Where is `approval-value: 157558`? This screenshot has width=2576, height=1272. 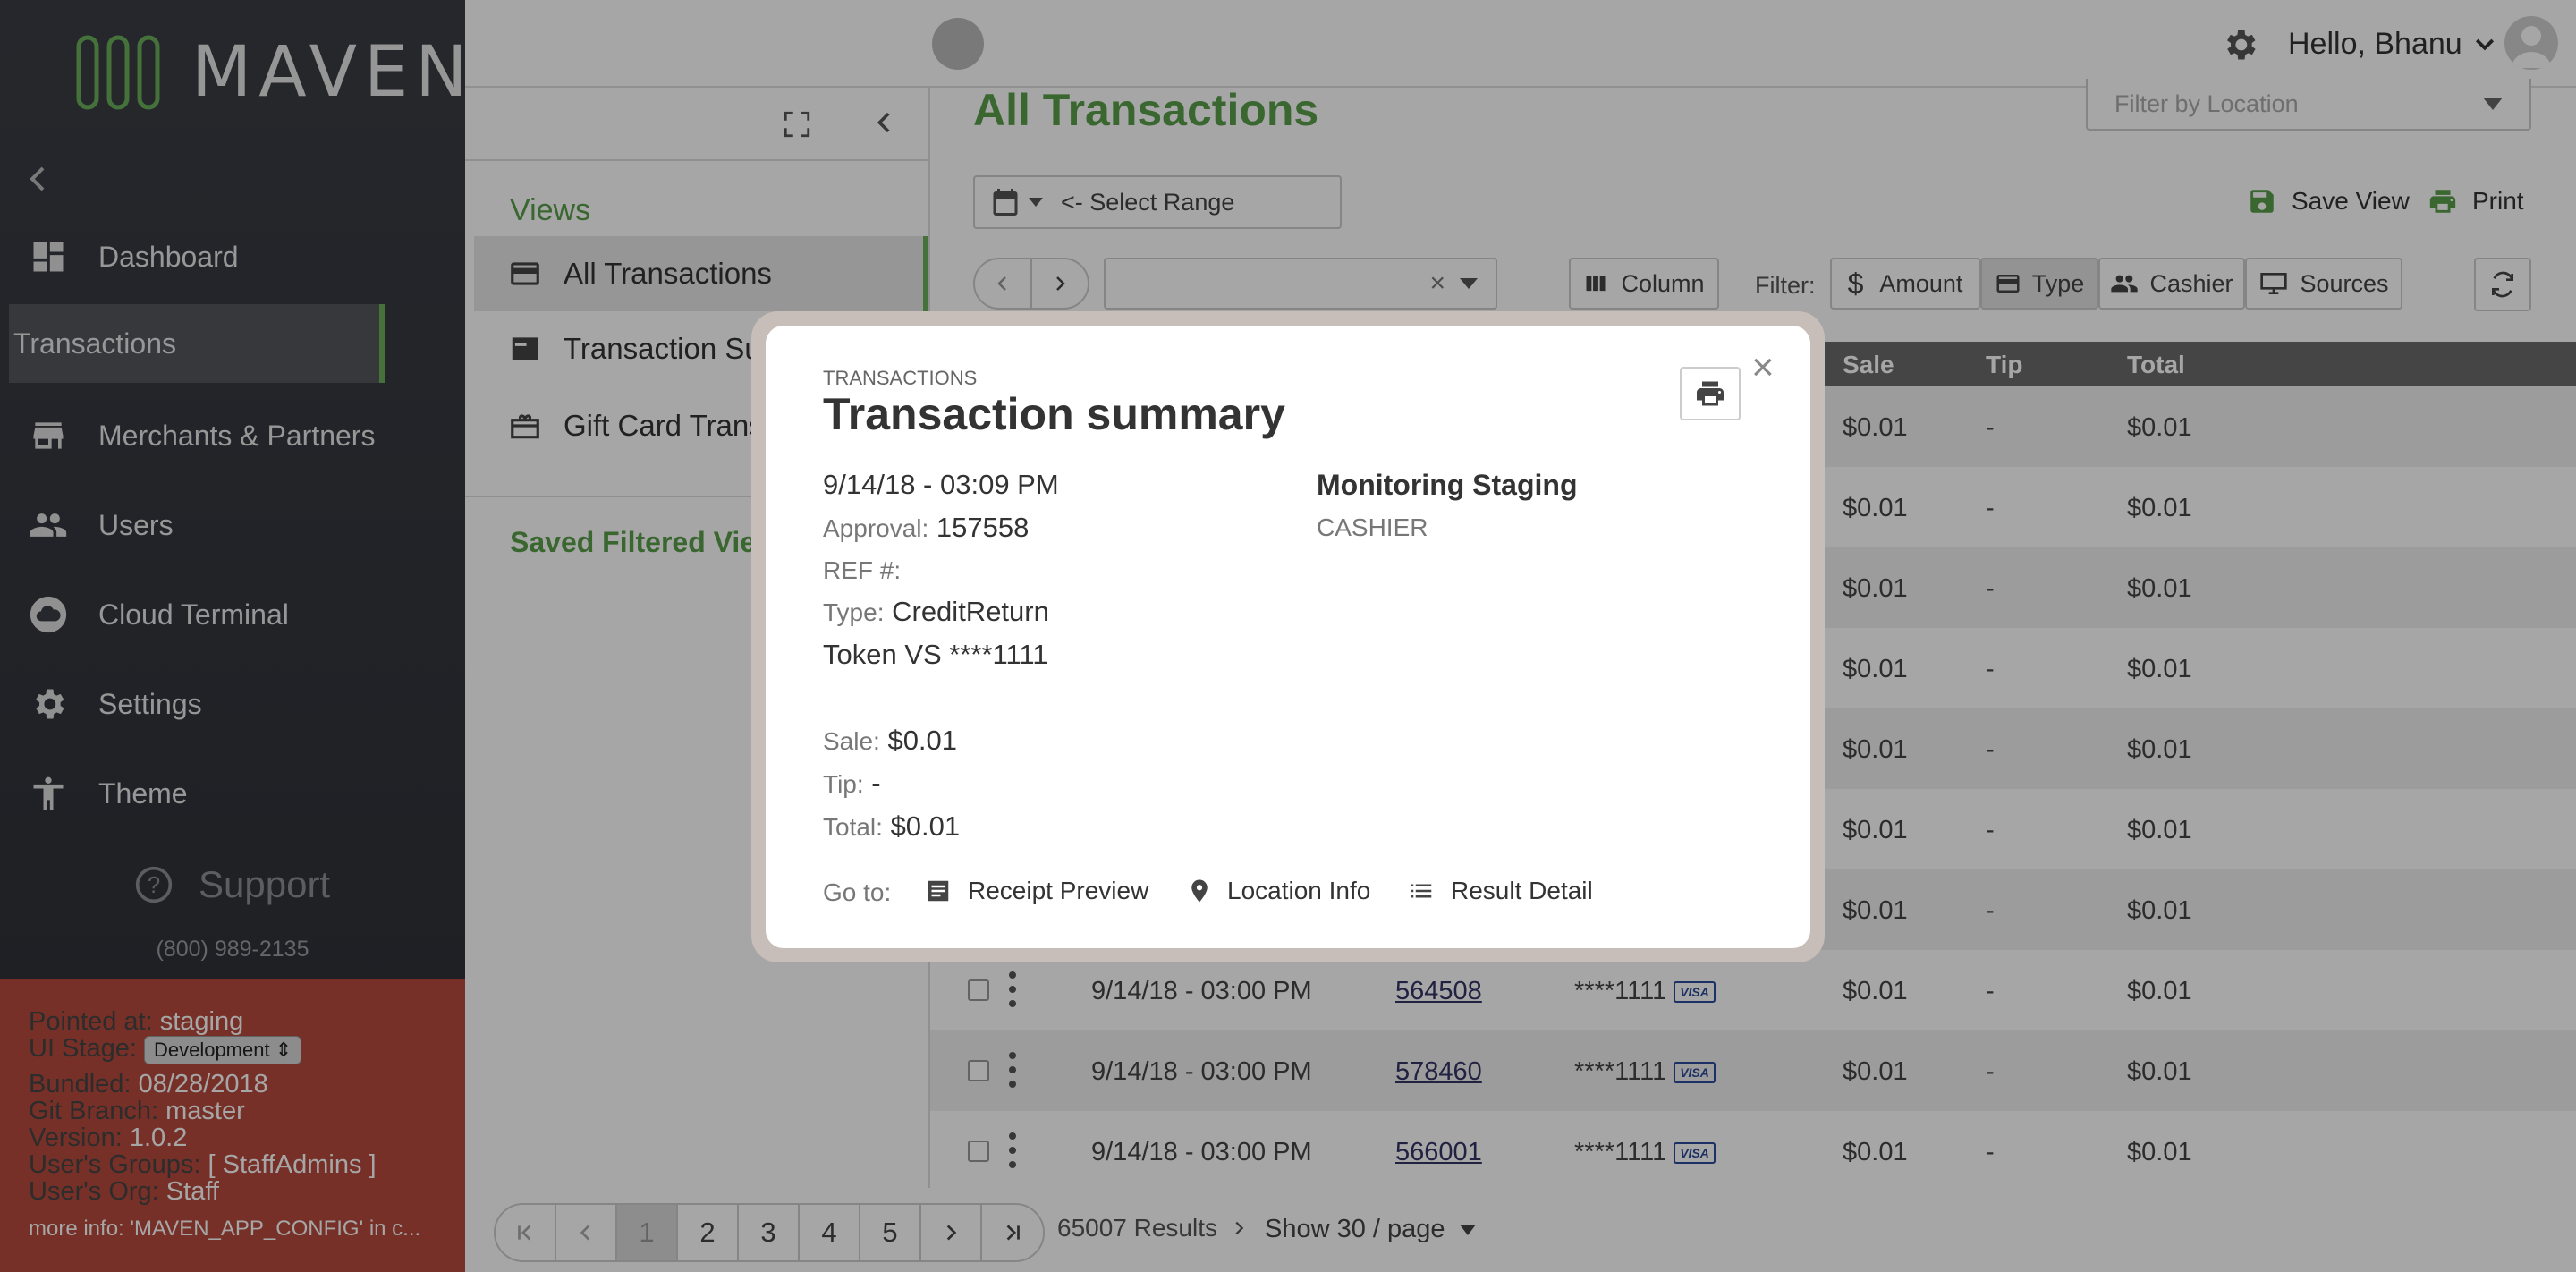 approval-value: 157558 is located at coordinates (983, 527).